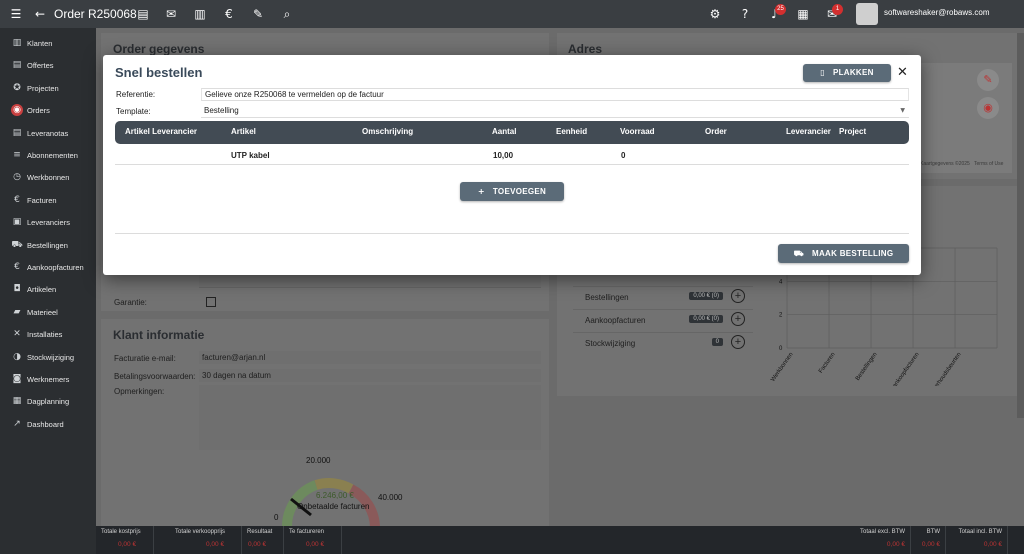 This screenshot has width=1024, height=554. What do you see at coordinates (571, 131) in the screenshot?
I see `column-header: Eenheid` at bounding box center [571, 131].